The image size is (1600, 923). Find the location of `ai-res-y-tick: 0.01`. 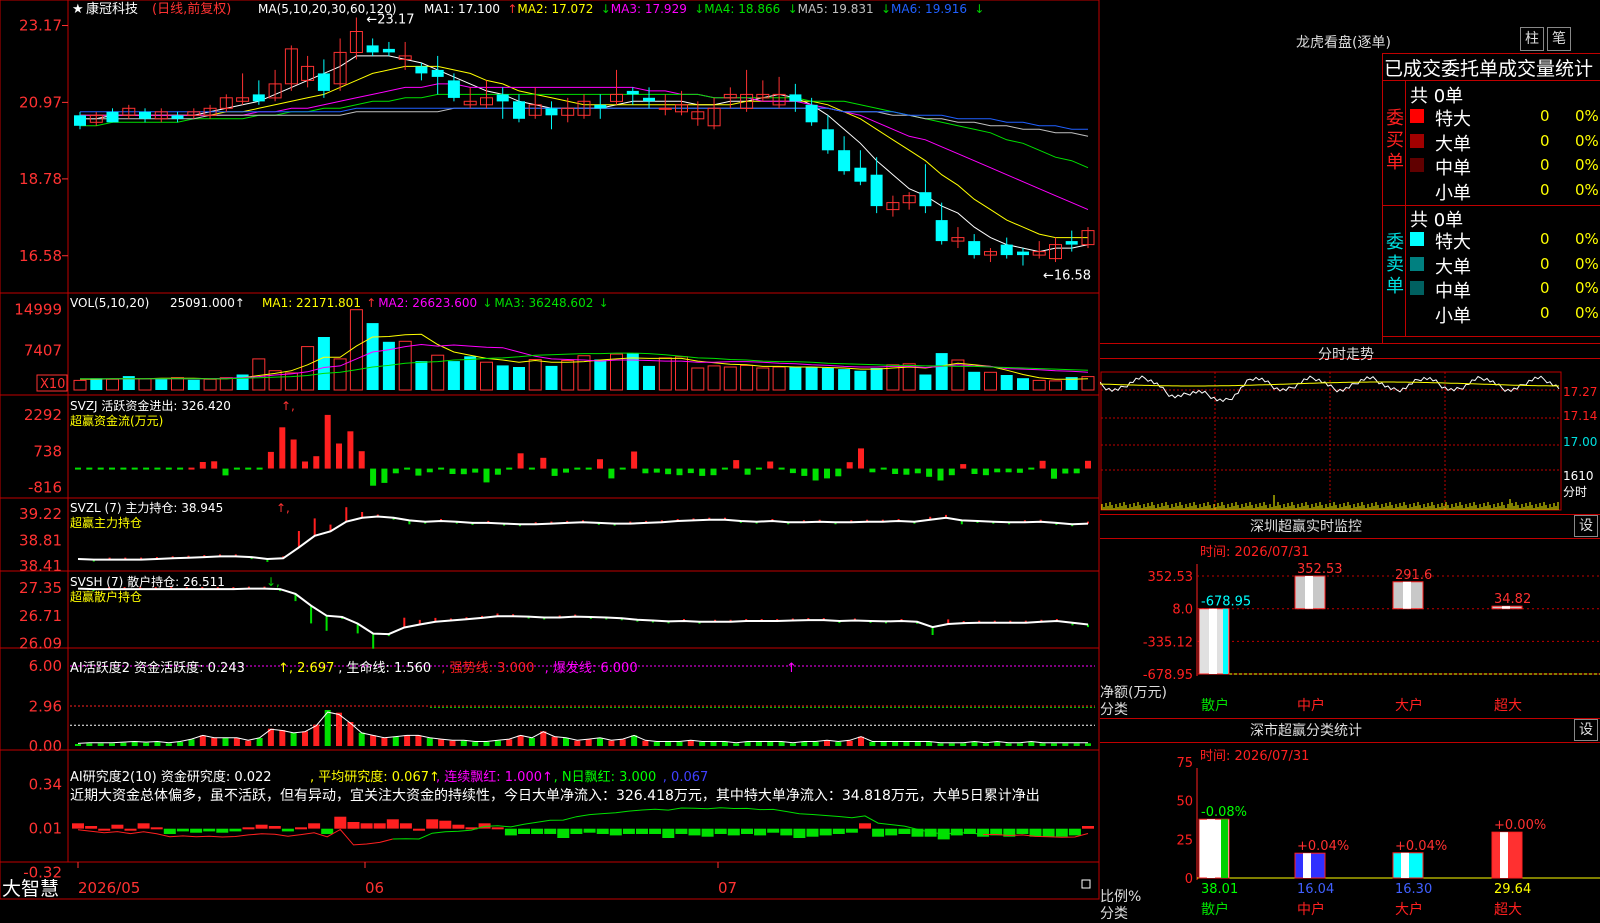

ai-res-y-tick: 0.01 is located at coordinates (45, 829).